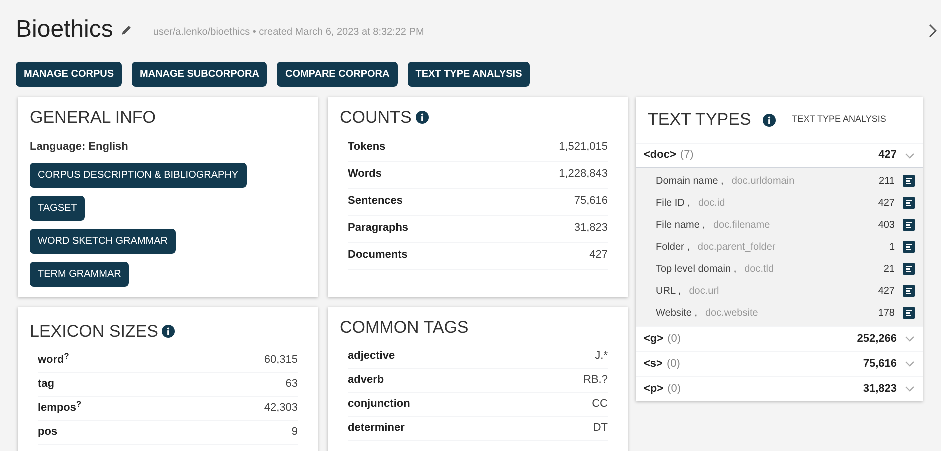 This screenshot has height=451, width=941. I want to click on row-value: CC, so click(600, 404).